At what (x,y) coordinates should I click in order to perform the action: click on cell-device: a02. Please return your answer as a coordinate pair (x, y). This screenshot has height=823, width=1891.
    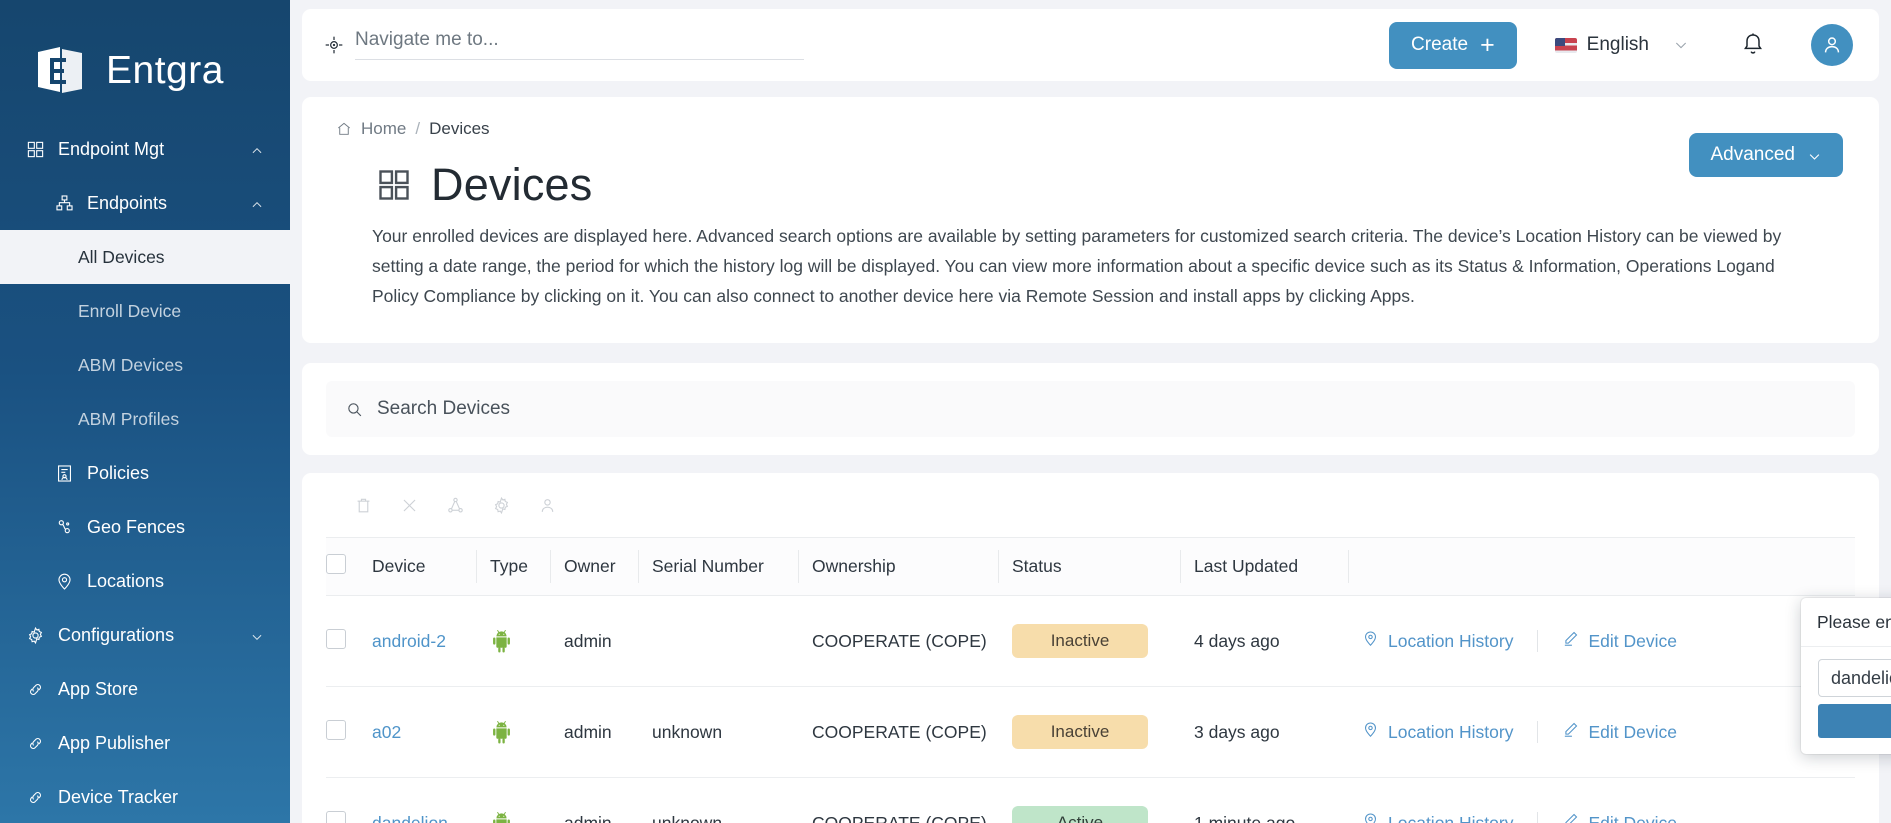
    Looking at the image, I should click on (431, 732).